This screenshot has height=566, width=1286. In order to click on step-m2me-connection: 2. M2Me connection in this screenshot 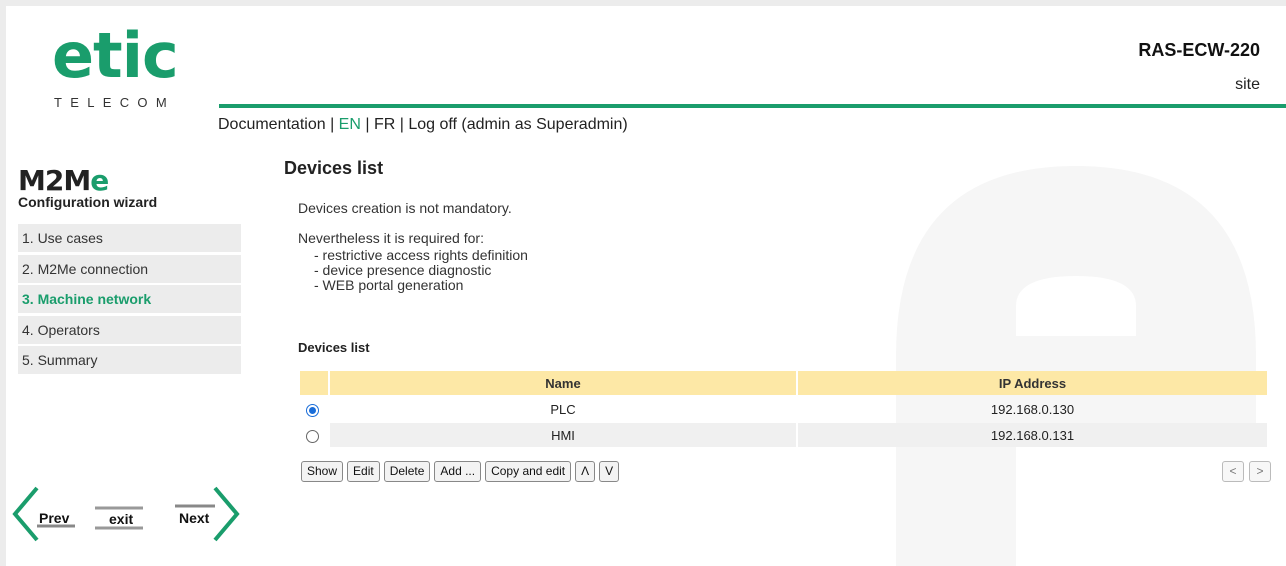, I will do `click(129, 268)`.